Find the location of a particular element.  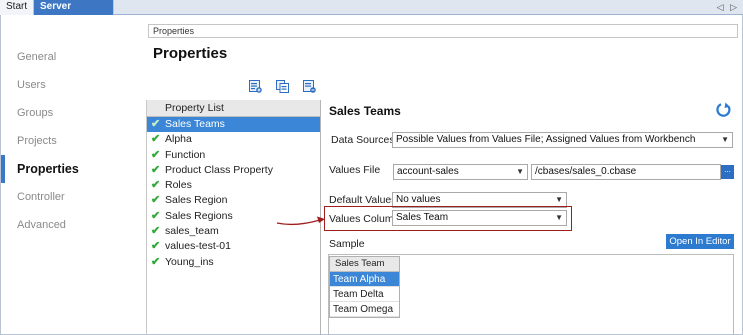

sample-table-header: Sales Team is located at coordinates (364, 264).